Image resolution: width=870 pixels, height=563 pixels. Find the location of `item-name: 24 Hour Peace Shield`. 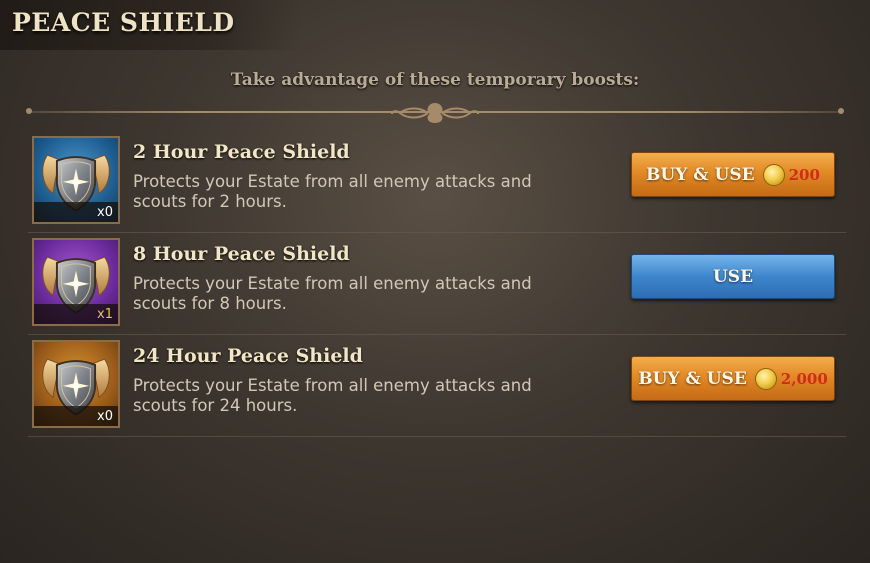

item-name: 24 Hour Peace Shield is located at coordinates (248, 356).